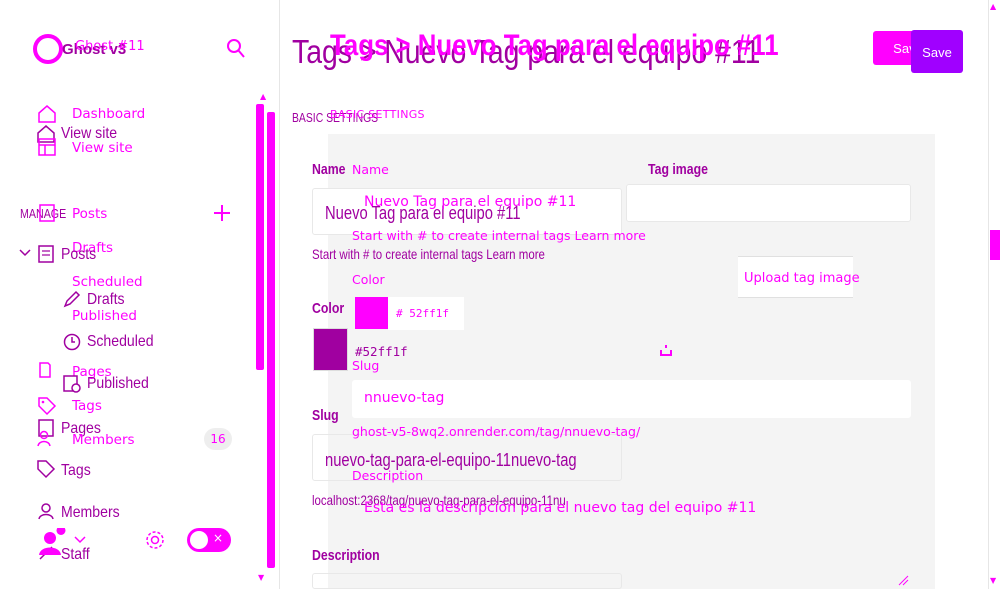 Image resolution: width=1000 pixels, height=589 pixels. Describe the element at coordinates (368, 279) in the screenshot. I see `color-label: Color` at that location.